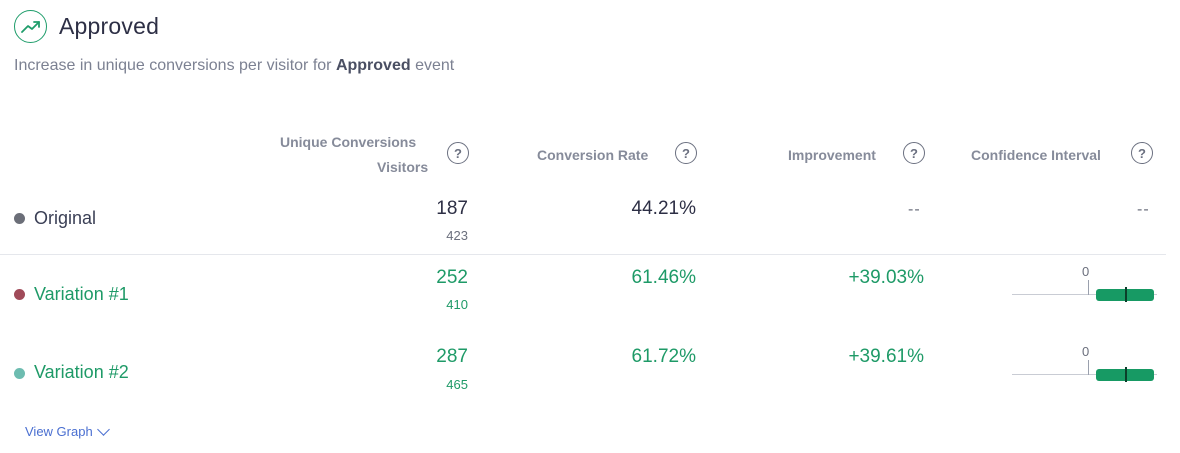  I want to click on metric-title: Approved, so click(109, 26).